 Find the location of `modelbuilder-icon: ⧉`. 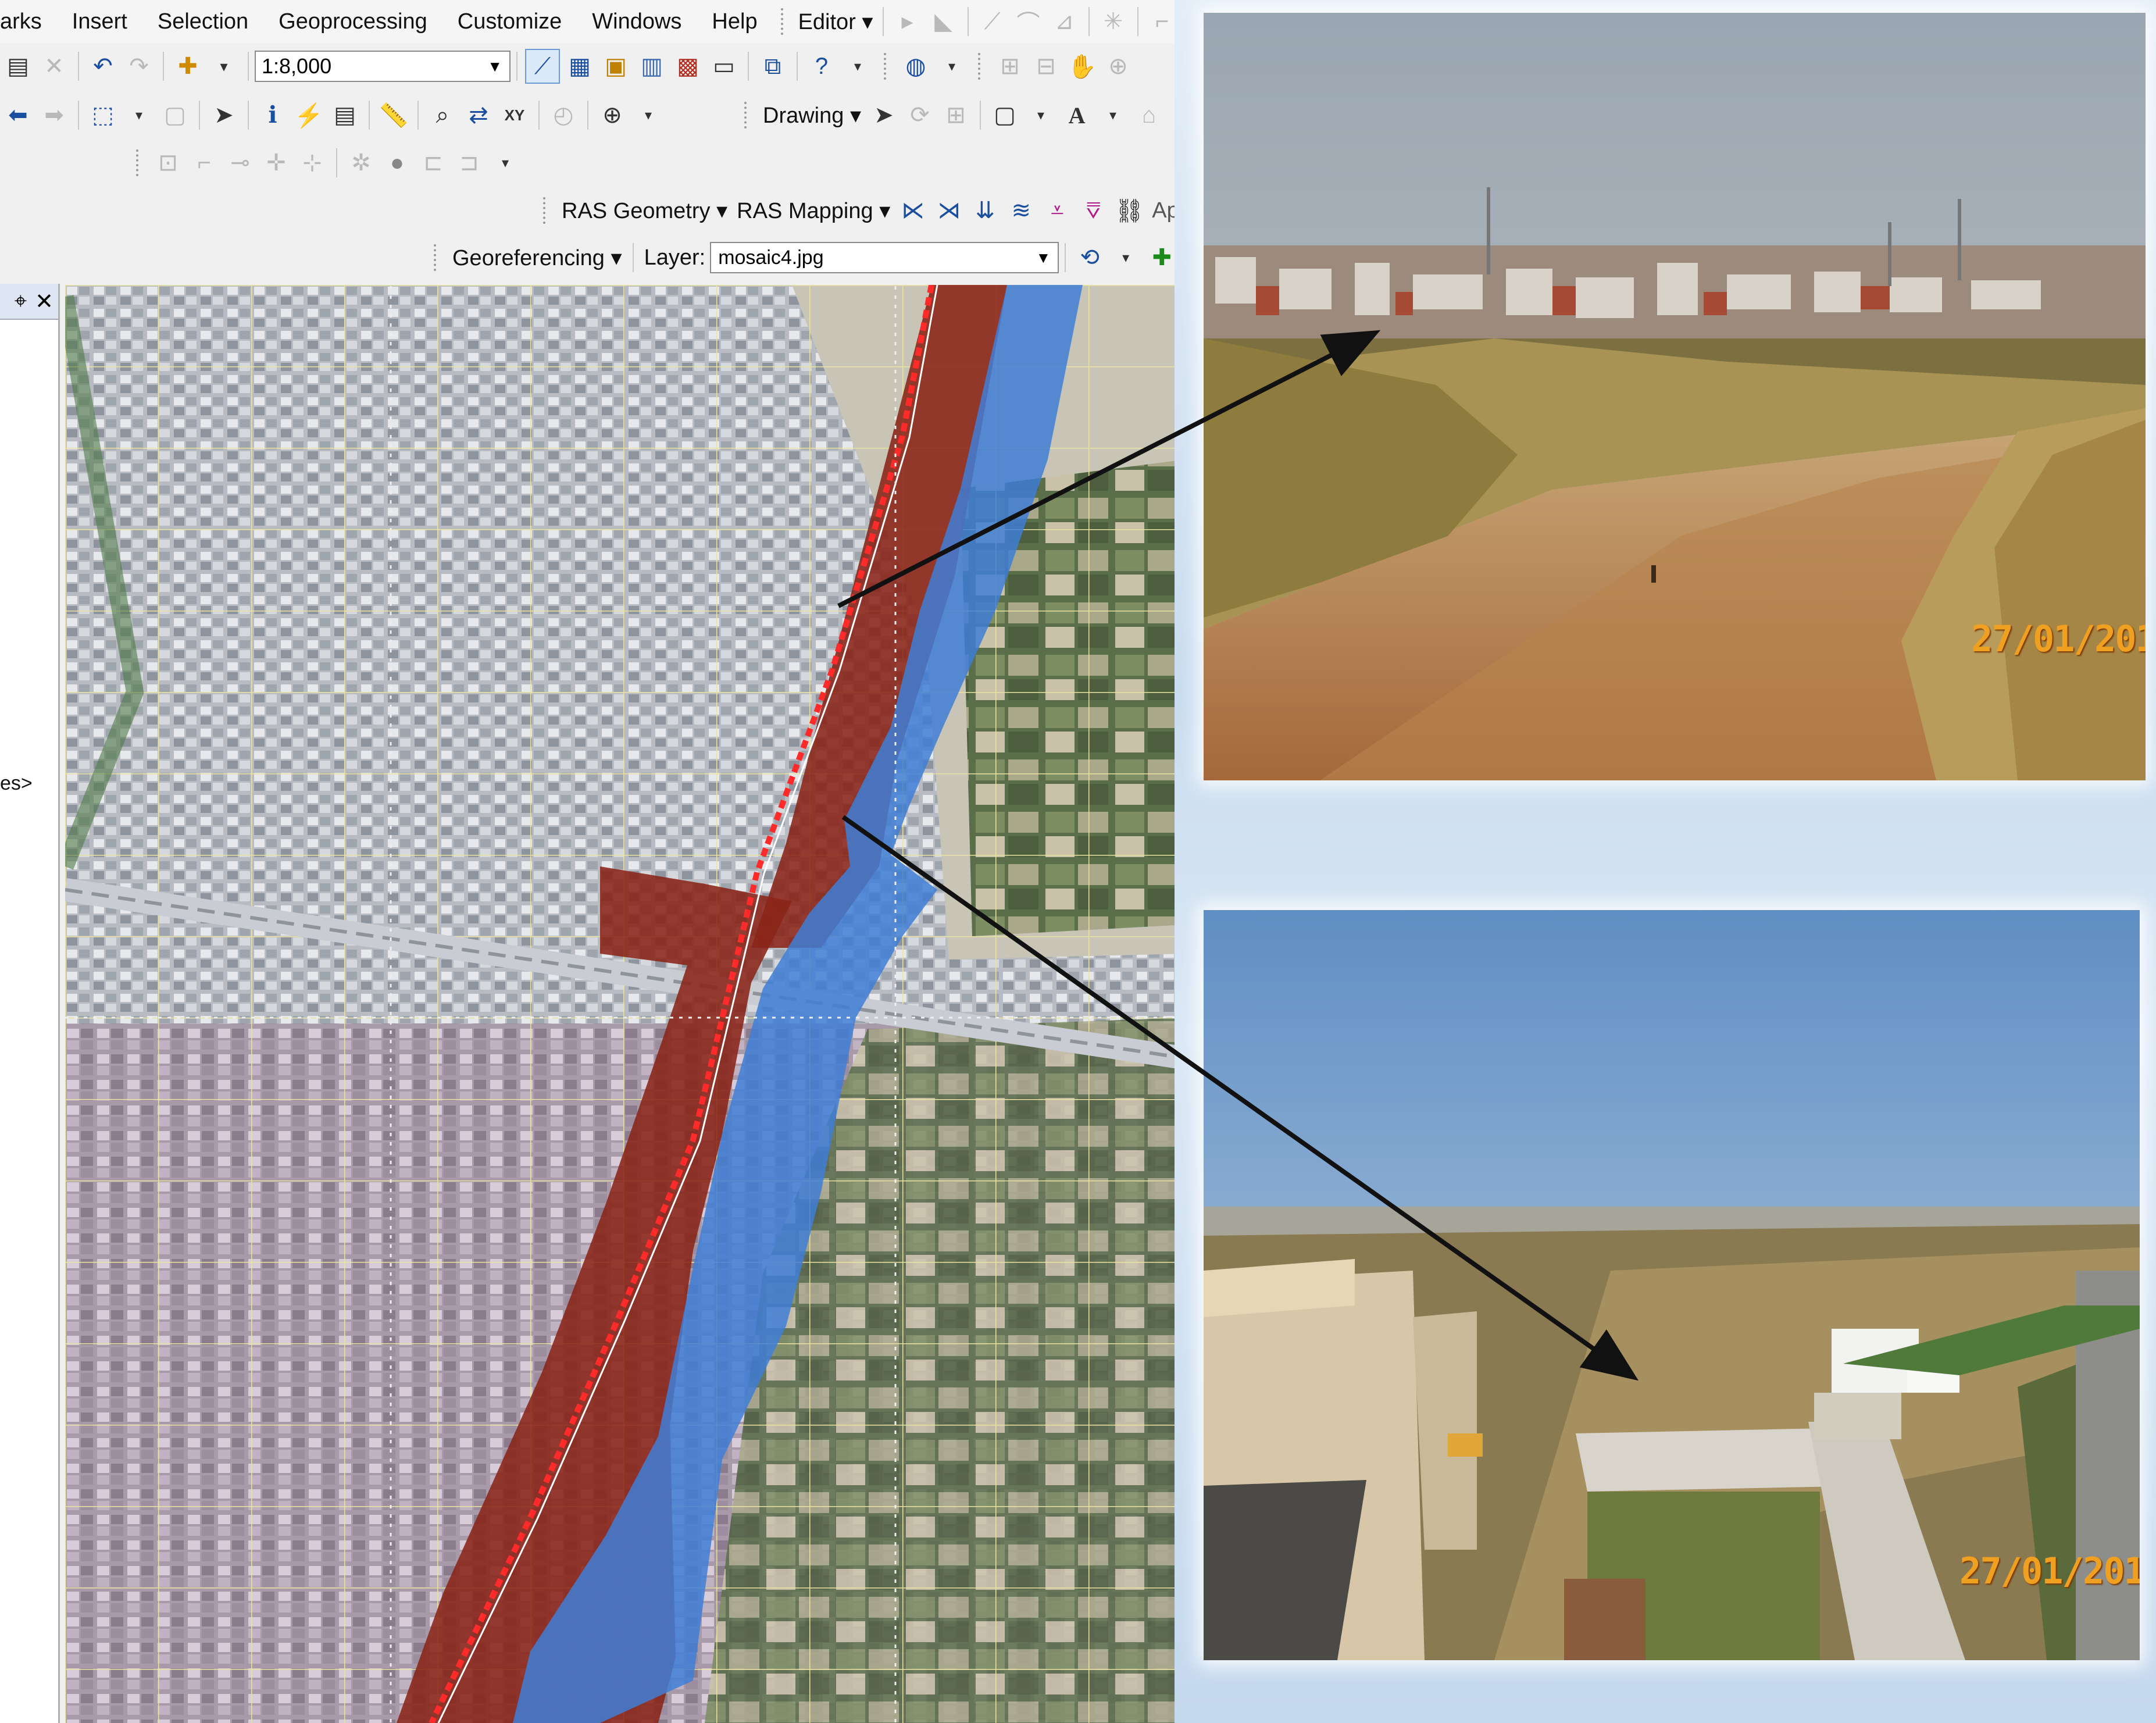

modelbuilder-icon: ⧉ is located at coordinates (773, 66).